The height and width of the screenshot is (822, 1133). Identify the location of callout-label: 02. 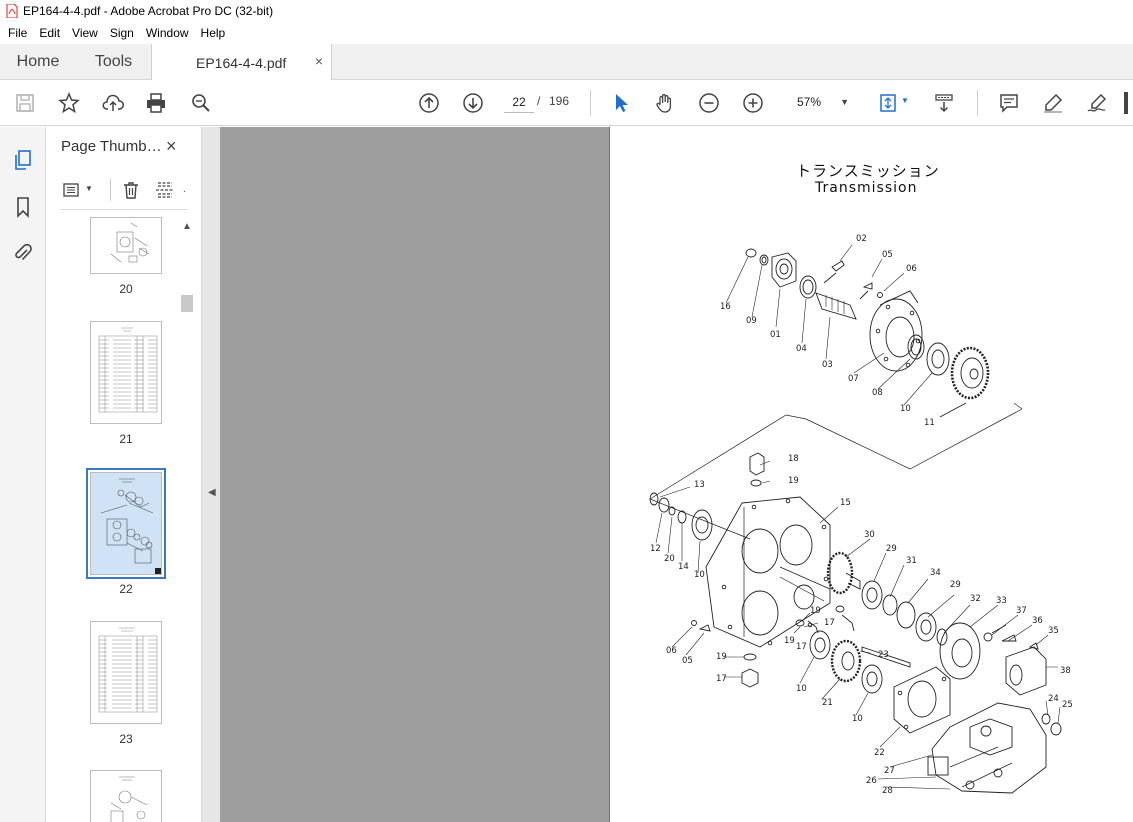
(861, 239).